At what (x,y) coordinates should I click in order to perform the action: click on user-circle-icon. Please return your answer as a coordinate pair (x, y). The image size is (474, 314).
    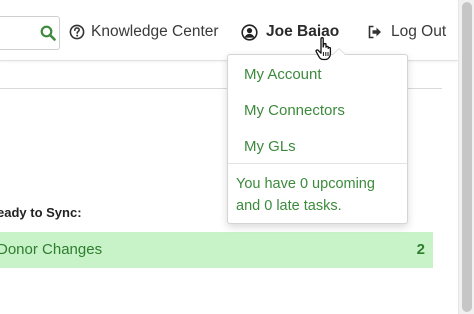
    Looking at the image, I should click on (249, 32).